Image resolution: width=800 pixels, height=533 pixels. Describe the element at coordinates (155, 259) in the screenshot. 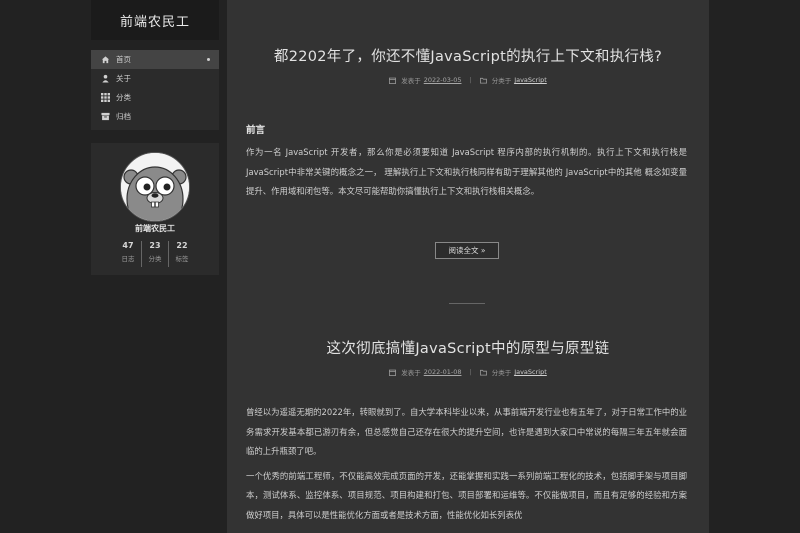

I see `stat-label: 分类` at that location.